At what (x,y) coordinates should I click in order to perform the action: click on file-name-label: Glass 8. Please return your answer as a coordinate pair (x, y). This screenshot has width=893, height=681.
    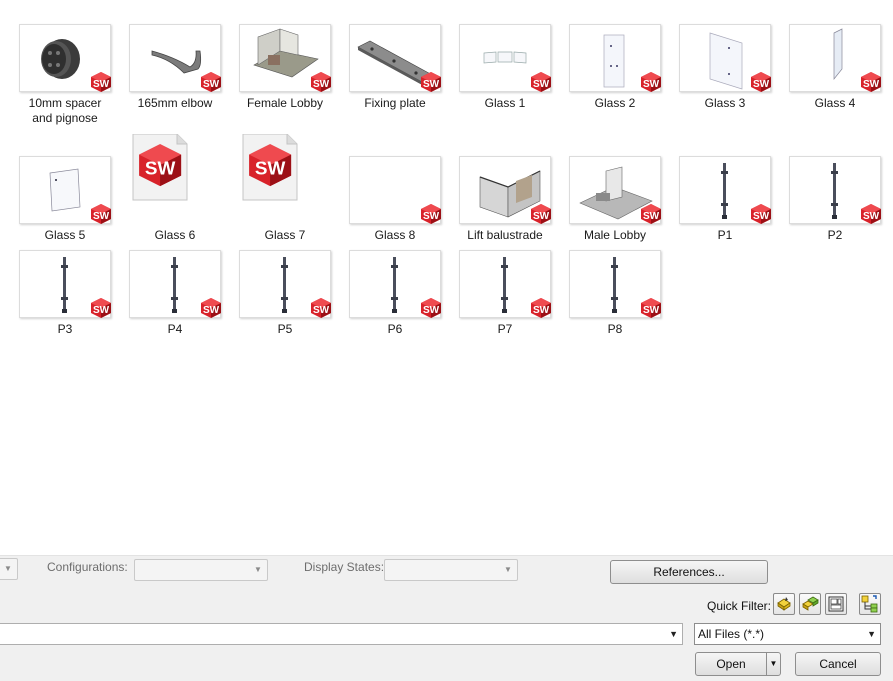
    Looking at the image, I should click on (395, 235).